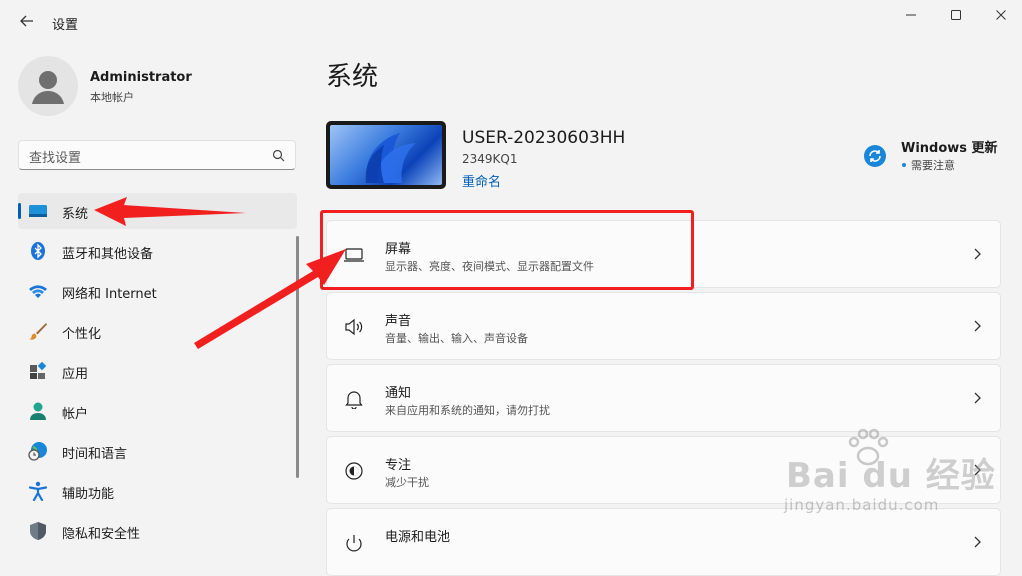 Image resolution: width=1022 pixels, height=576 pixels. Describe the element at coordinates (891, 476) in the screenshot. I see `watermark-brand: Bai du 经验` at that location.